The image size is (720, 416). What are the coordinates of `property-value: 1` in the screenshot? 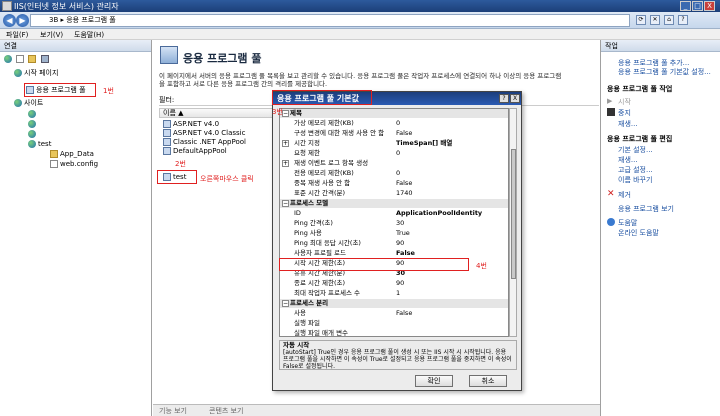 It's located at (398, 293).